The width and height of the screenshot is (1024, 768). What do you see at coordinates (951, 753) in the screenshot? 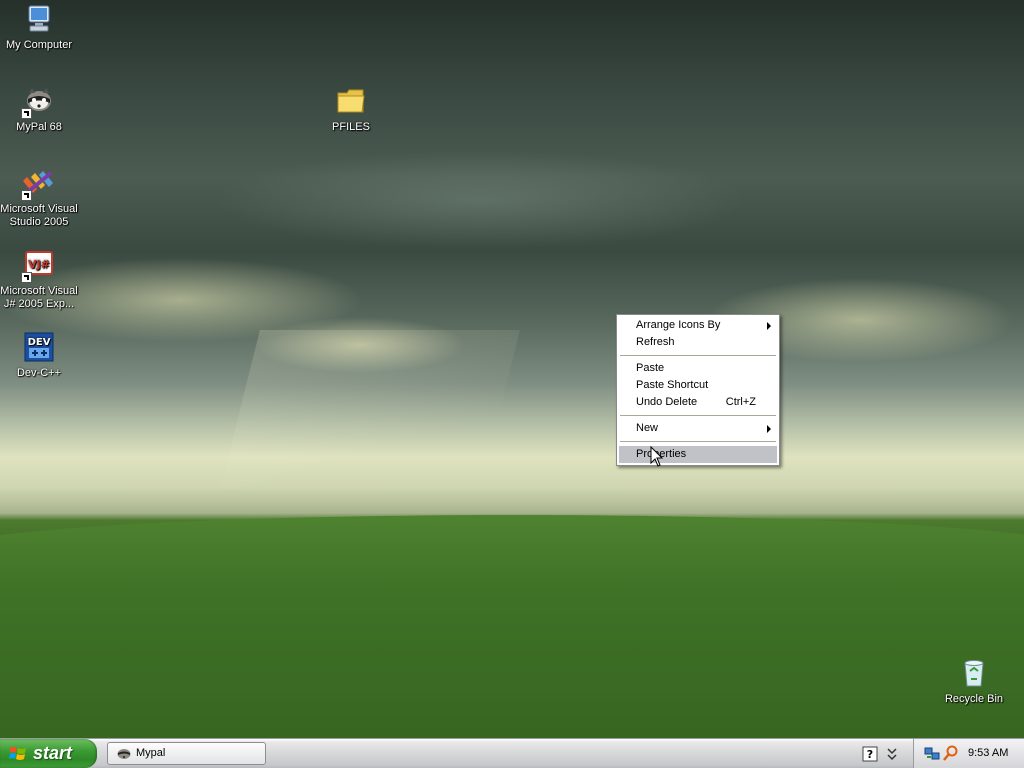
I see `search-icon` at bounding box center [951, 753].